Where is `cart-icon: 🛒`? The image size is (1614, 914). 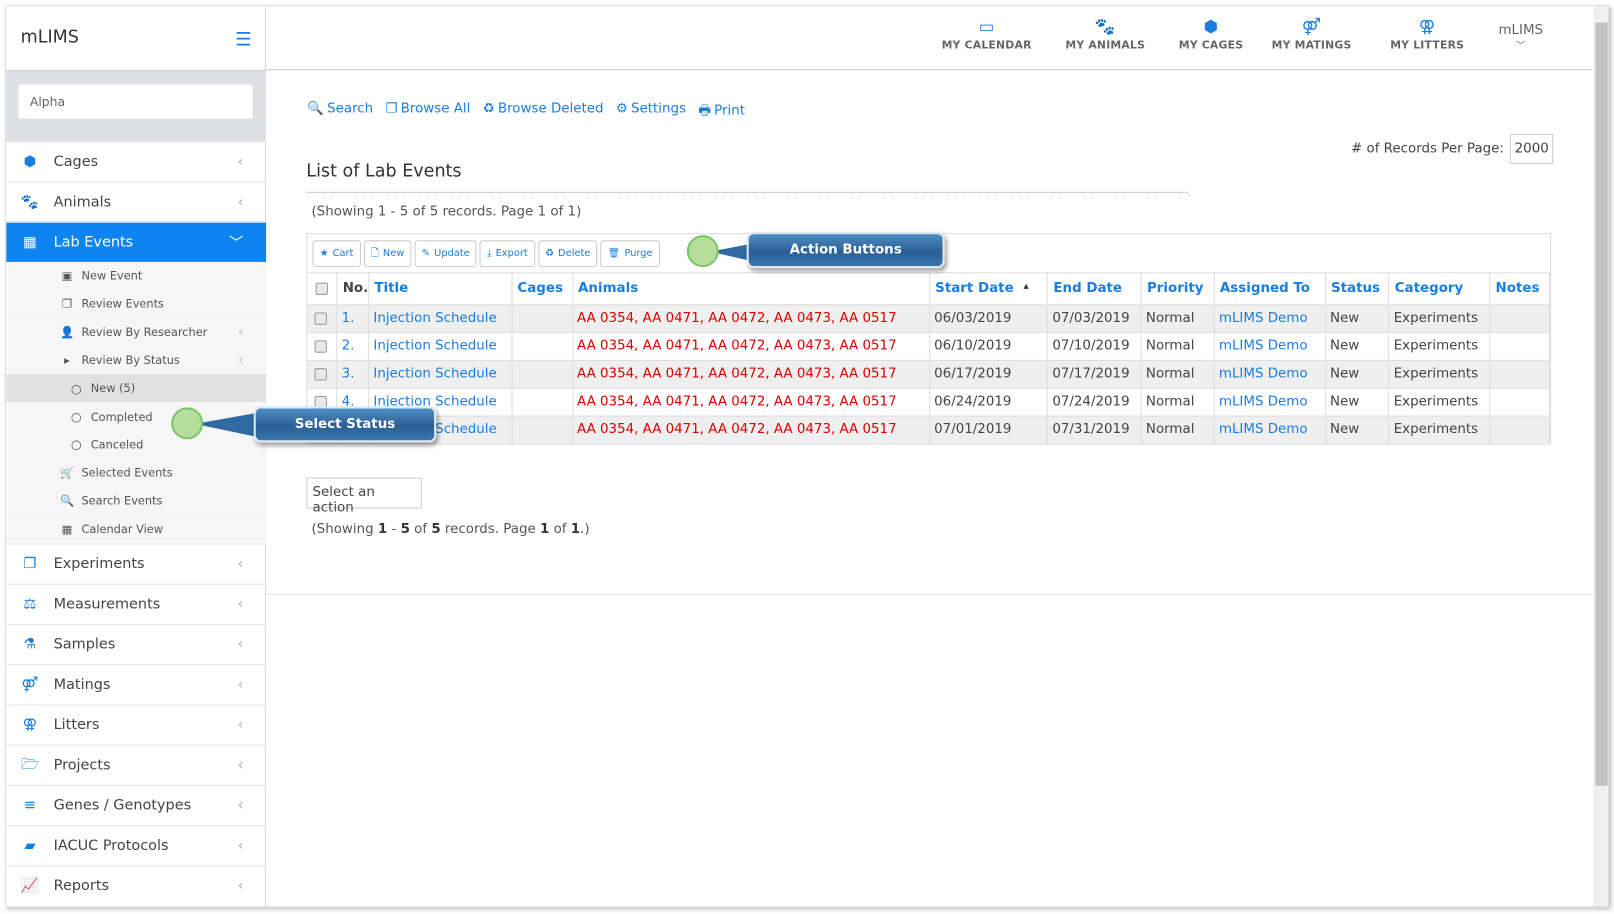 cart-icon: 🛒 is located at coordinates (67, 473).